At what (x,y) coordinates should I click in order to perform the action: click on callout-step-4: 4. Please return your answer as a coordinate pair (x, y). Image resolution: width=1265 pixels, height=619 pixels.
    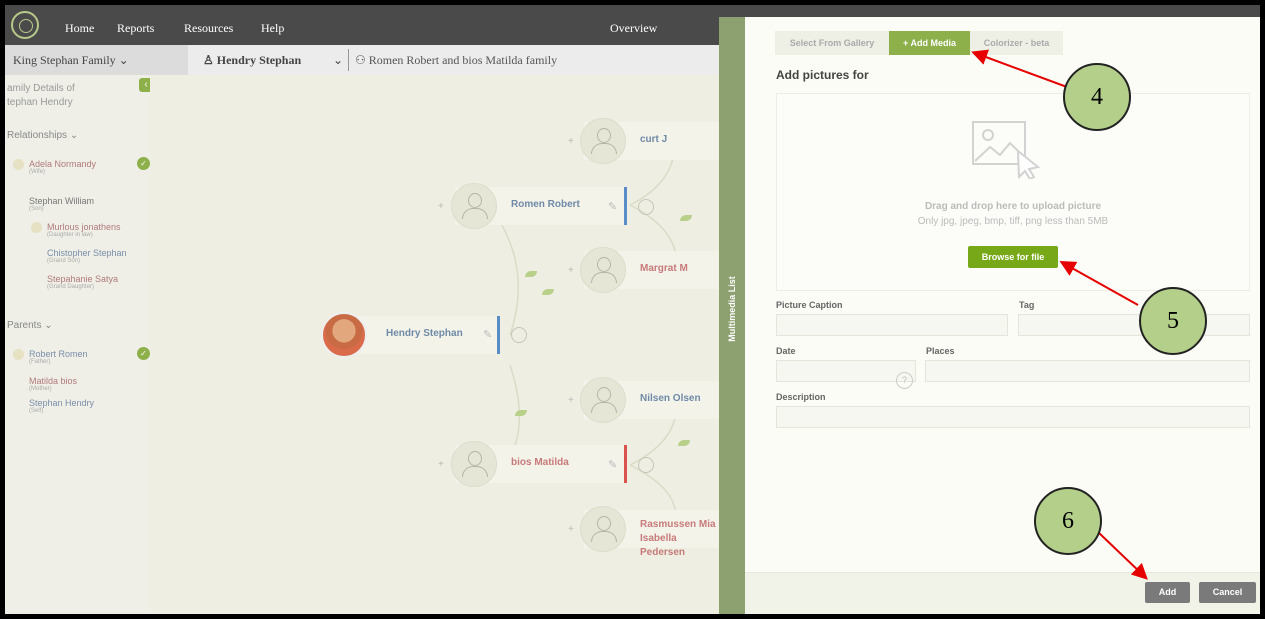
    Looking at the image, I should click on (1097, 97).